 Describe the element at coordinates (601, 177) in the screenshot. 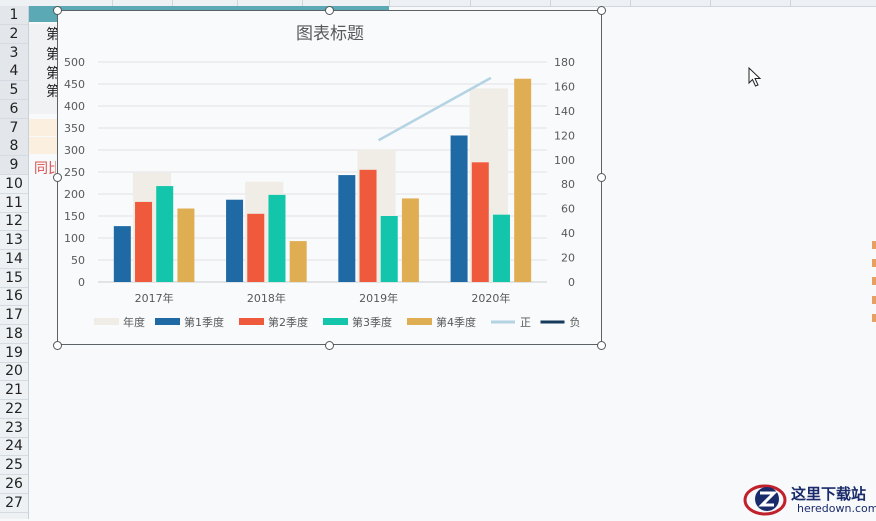

I see `resize-handle-right` at that location.